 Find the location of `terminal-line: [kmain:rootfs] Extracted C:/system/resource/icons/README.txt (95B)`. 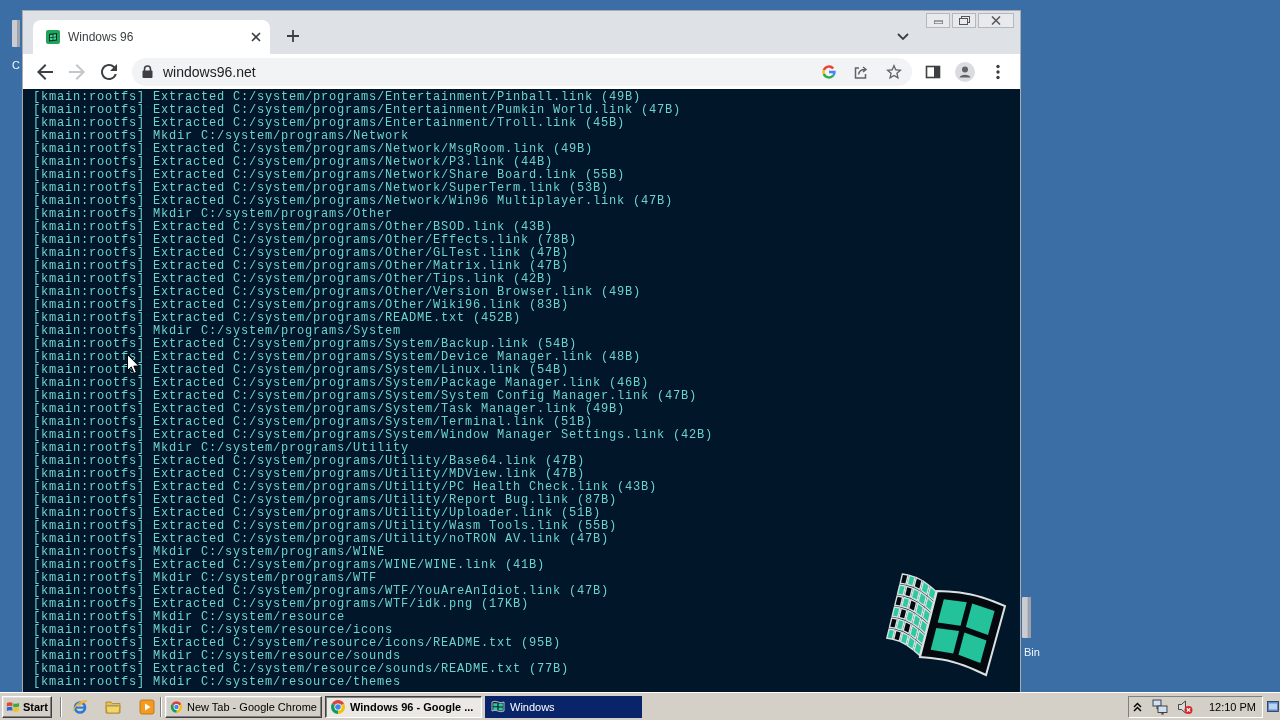

terminal-line: [kmain:rootfs] Extracted C:/system/resource/icons/README.txt (95B) is located at coordinates (297, 643).